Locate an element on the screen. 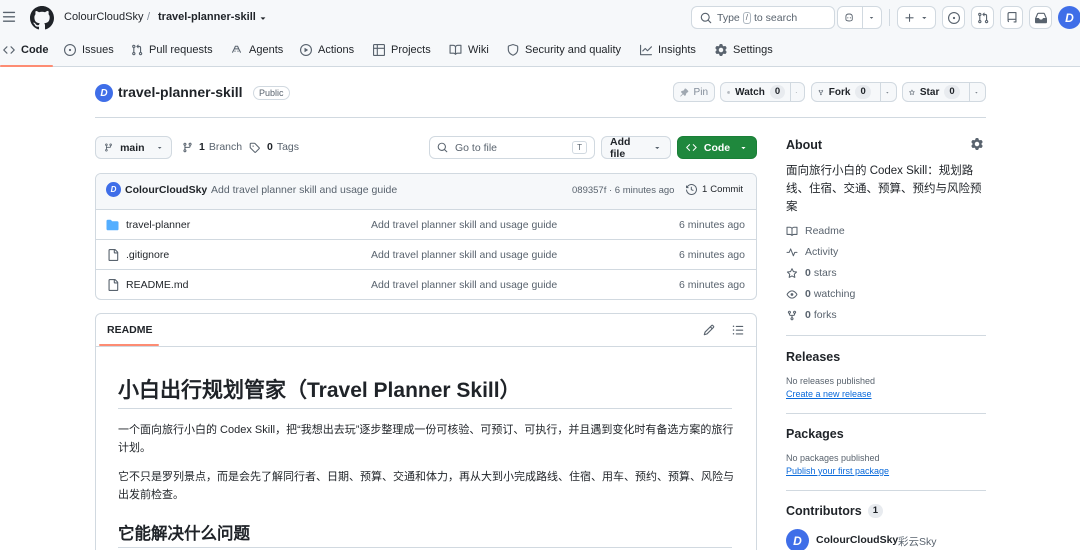 The width and height of the screenshot is (1080, 550). tab-agents-label: Agents is located at coordinates (266, 50).